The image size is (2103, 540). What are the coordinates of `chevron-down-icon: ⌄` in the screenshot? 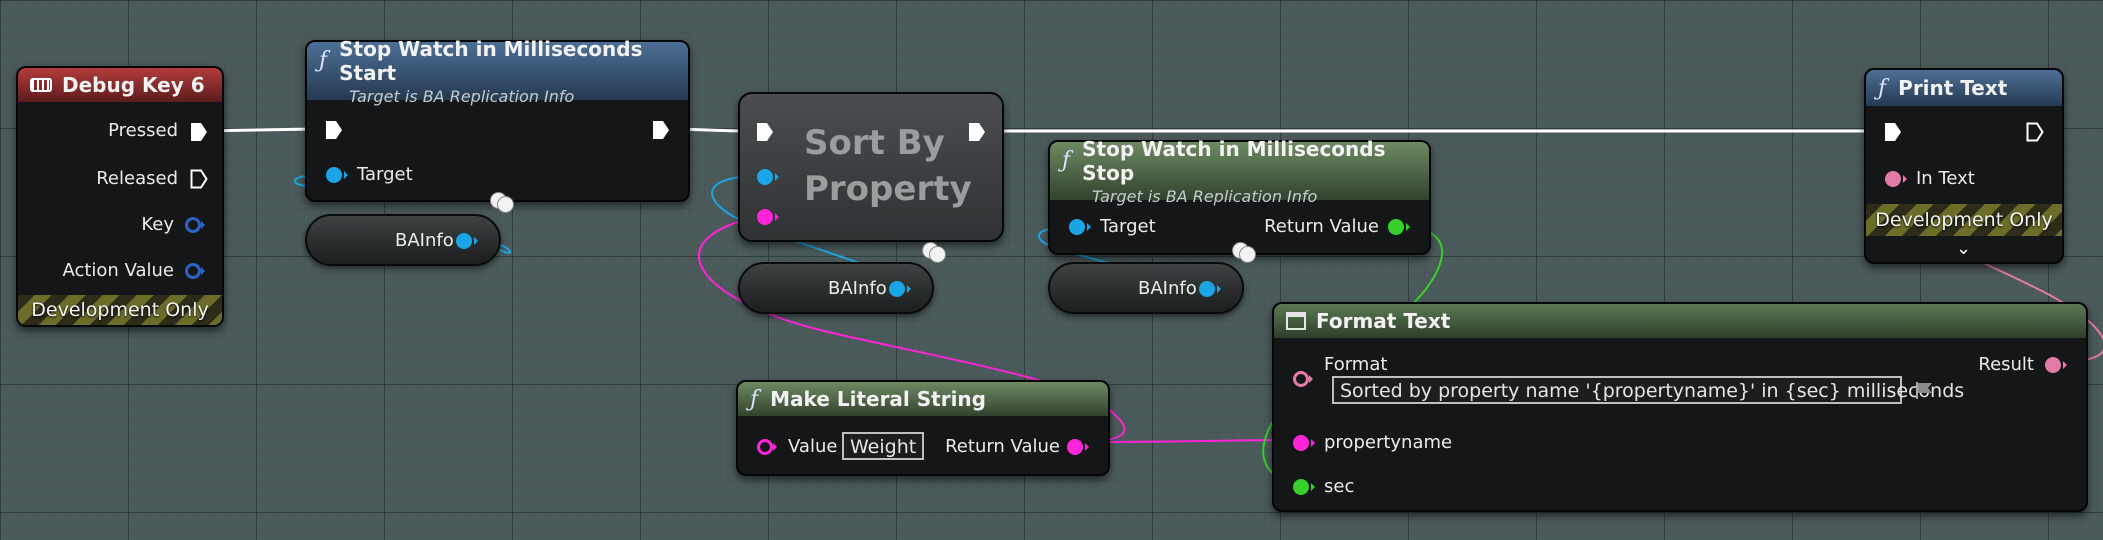 It's located at (1963, 248).